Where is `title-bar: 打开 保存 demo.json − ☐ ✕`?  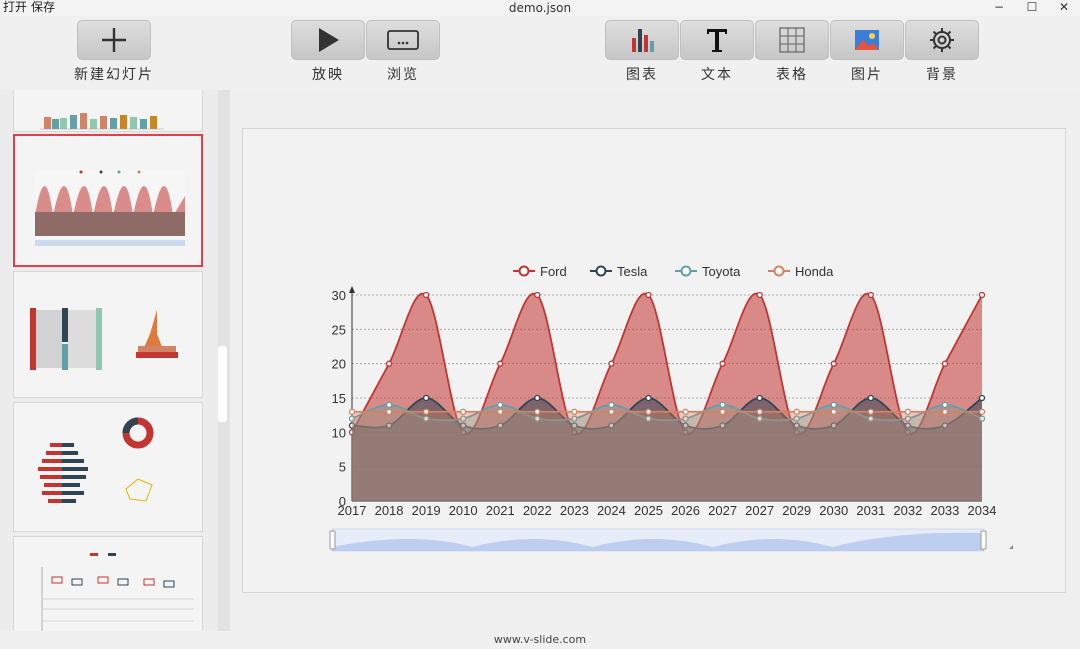 title-bar: 打开 保存 demo.json − ☐ ✕ is located at coordinates (540, 8).